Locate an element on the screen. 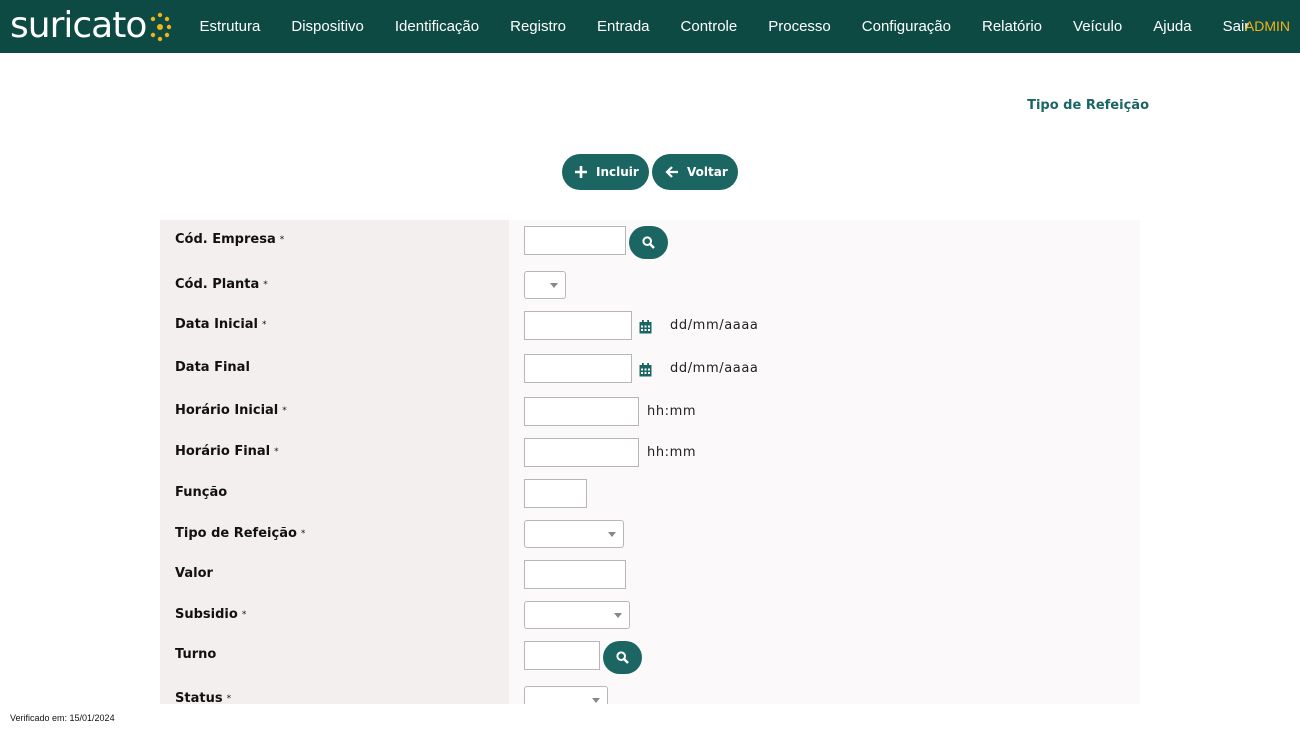 Image resolution: width=1300 pixels, height=734 pixels. cod-planta-select is located at coordinates (545, 285).